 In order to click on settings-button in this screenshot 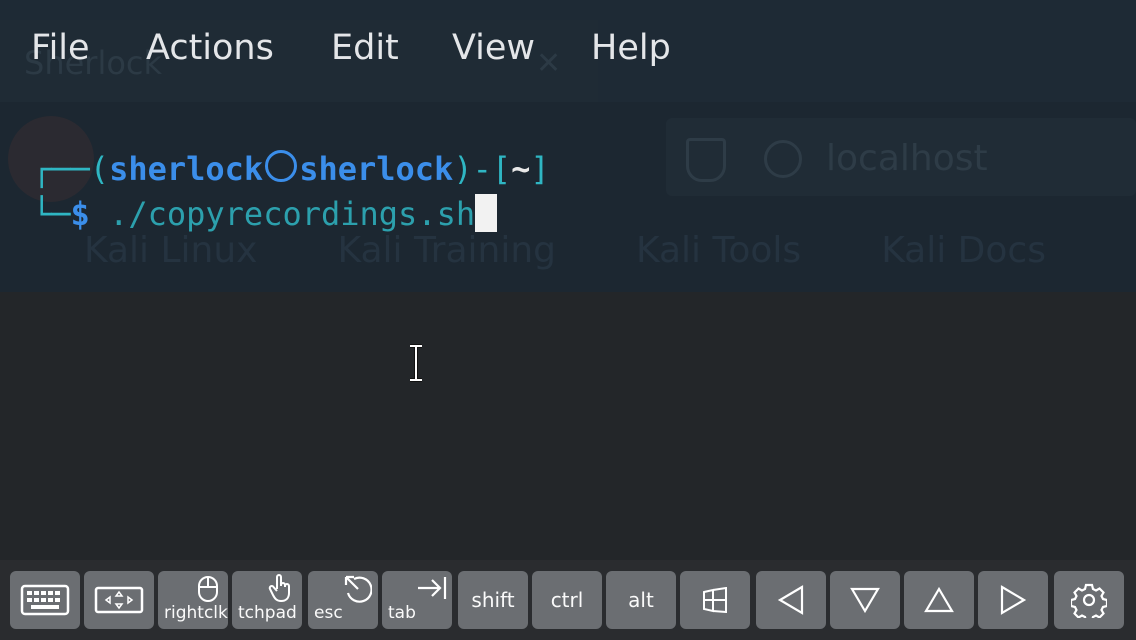, I will do `click(1089, 600)`.